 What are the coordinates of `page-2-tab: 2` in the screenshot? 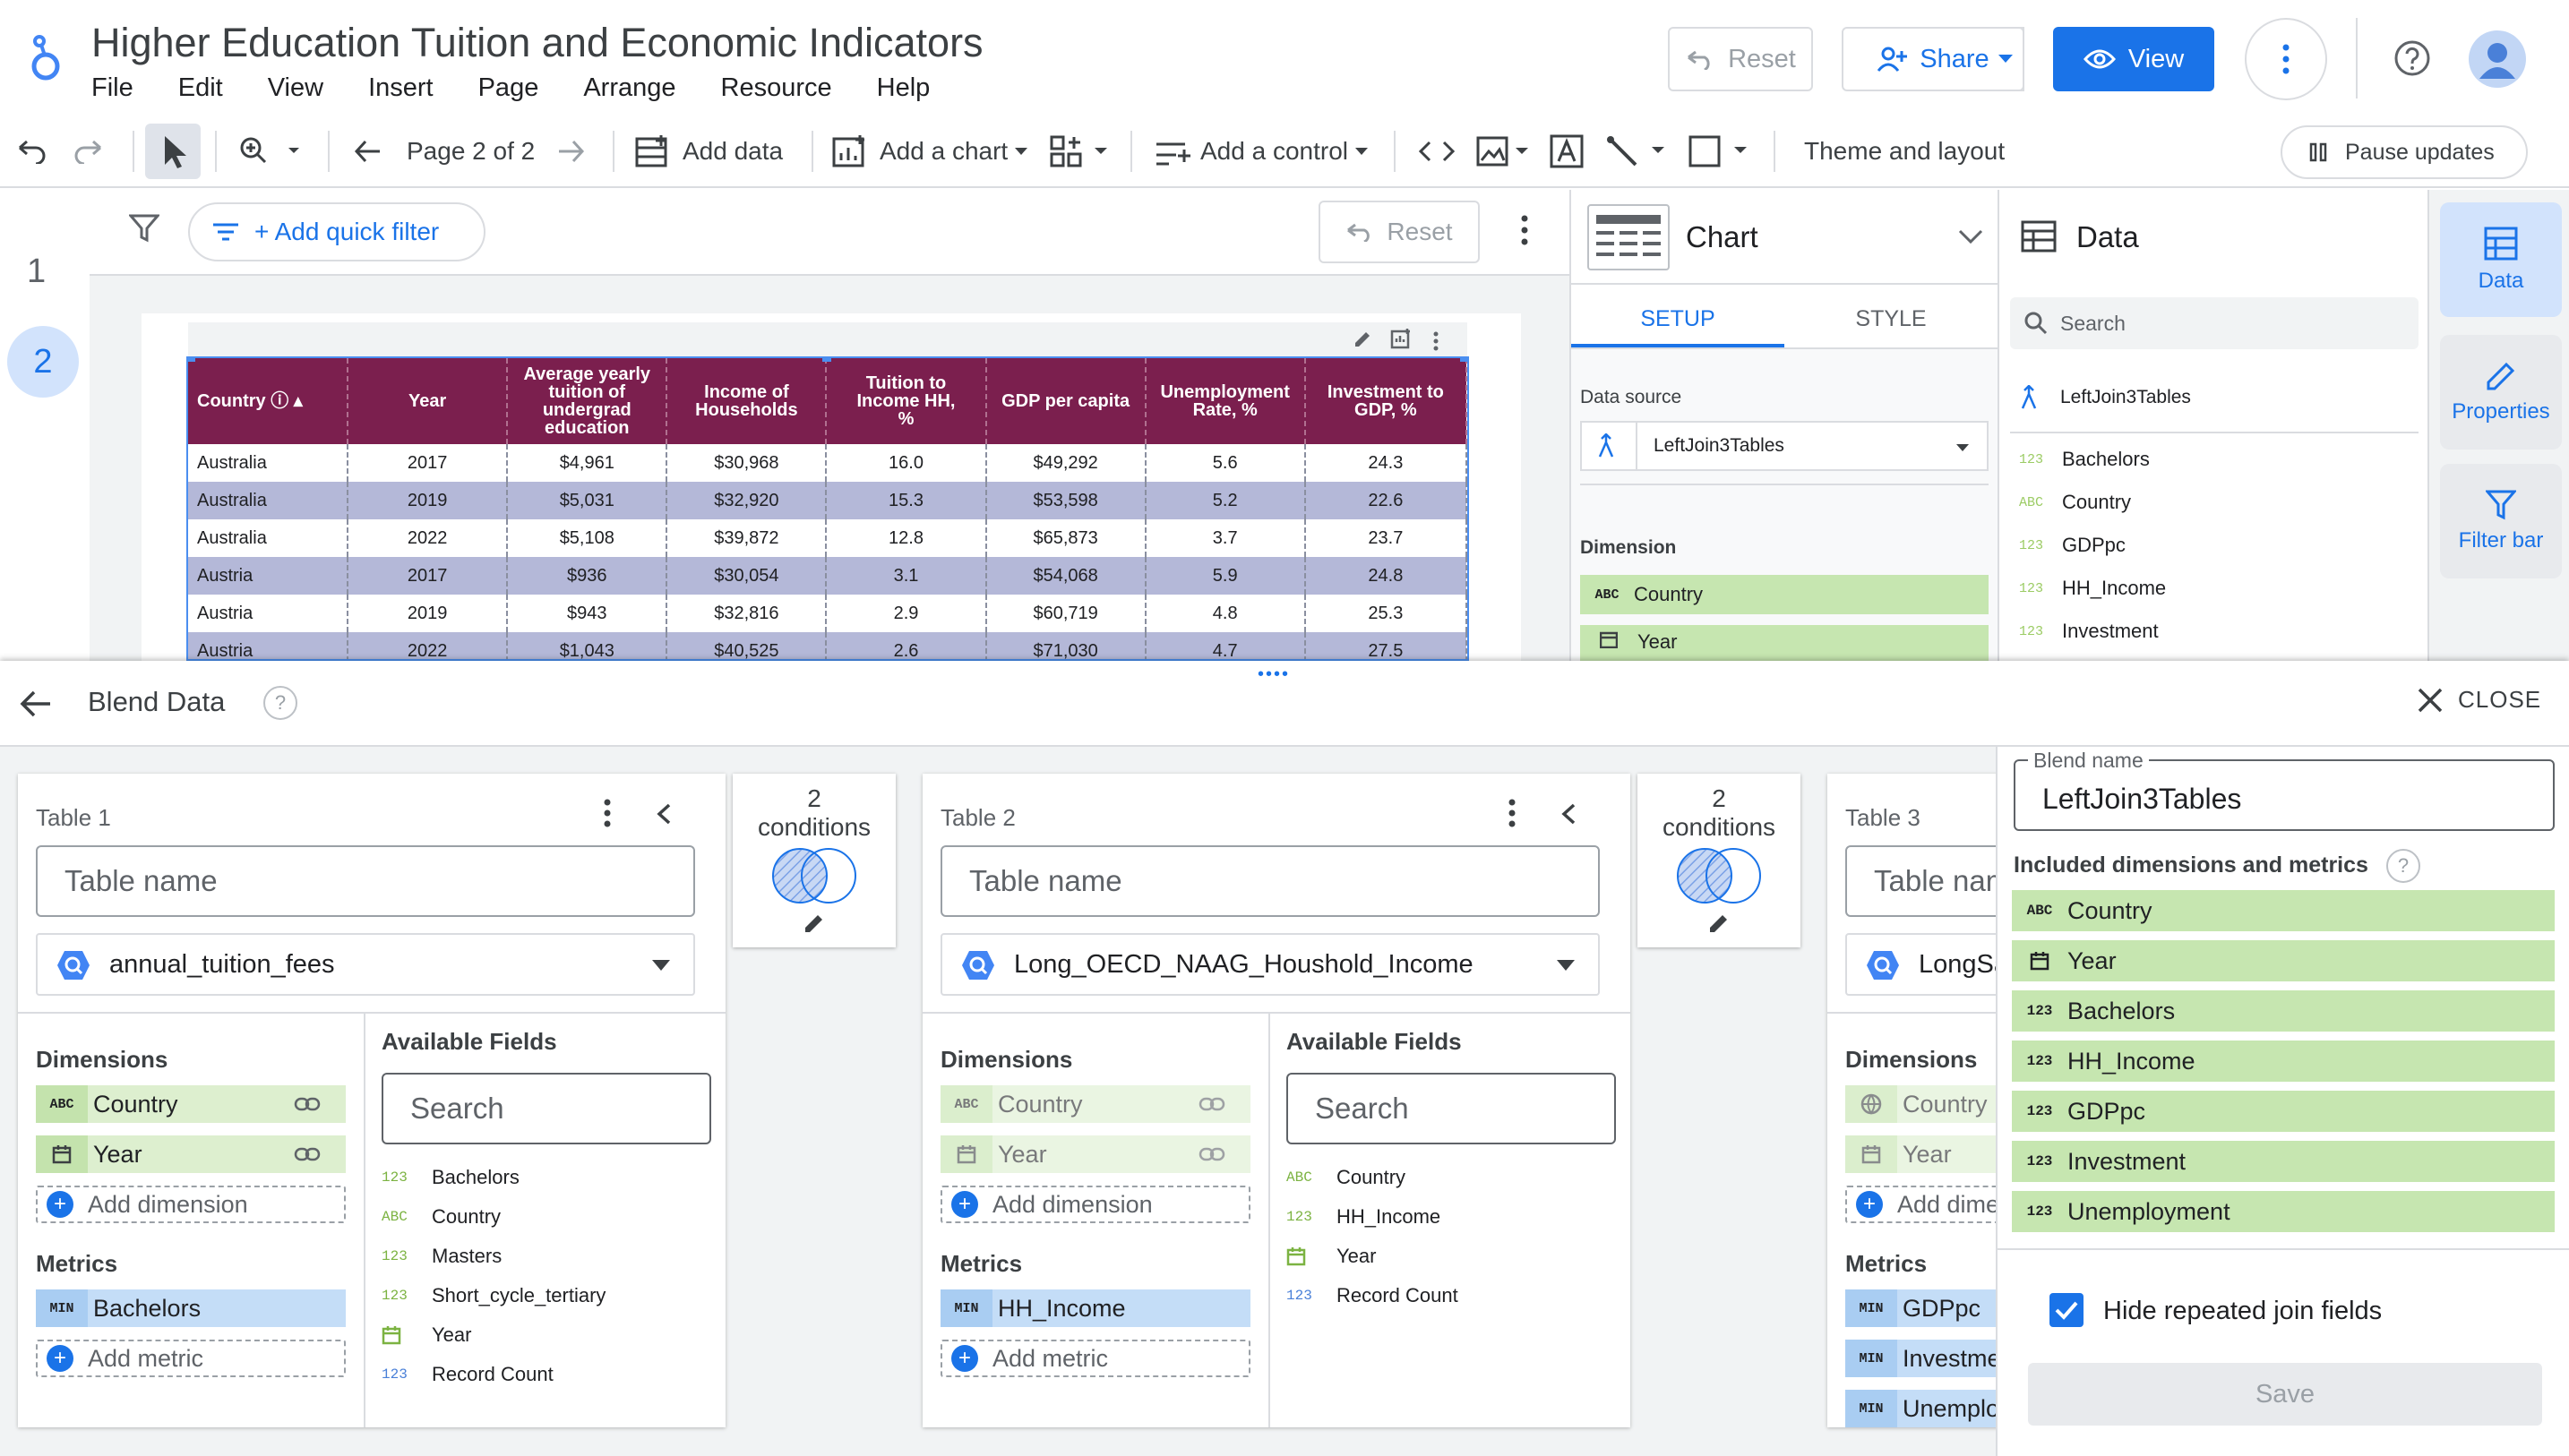 It's located at (43, 362).